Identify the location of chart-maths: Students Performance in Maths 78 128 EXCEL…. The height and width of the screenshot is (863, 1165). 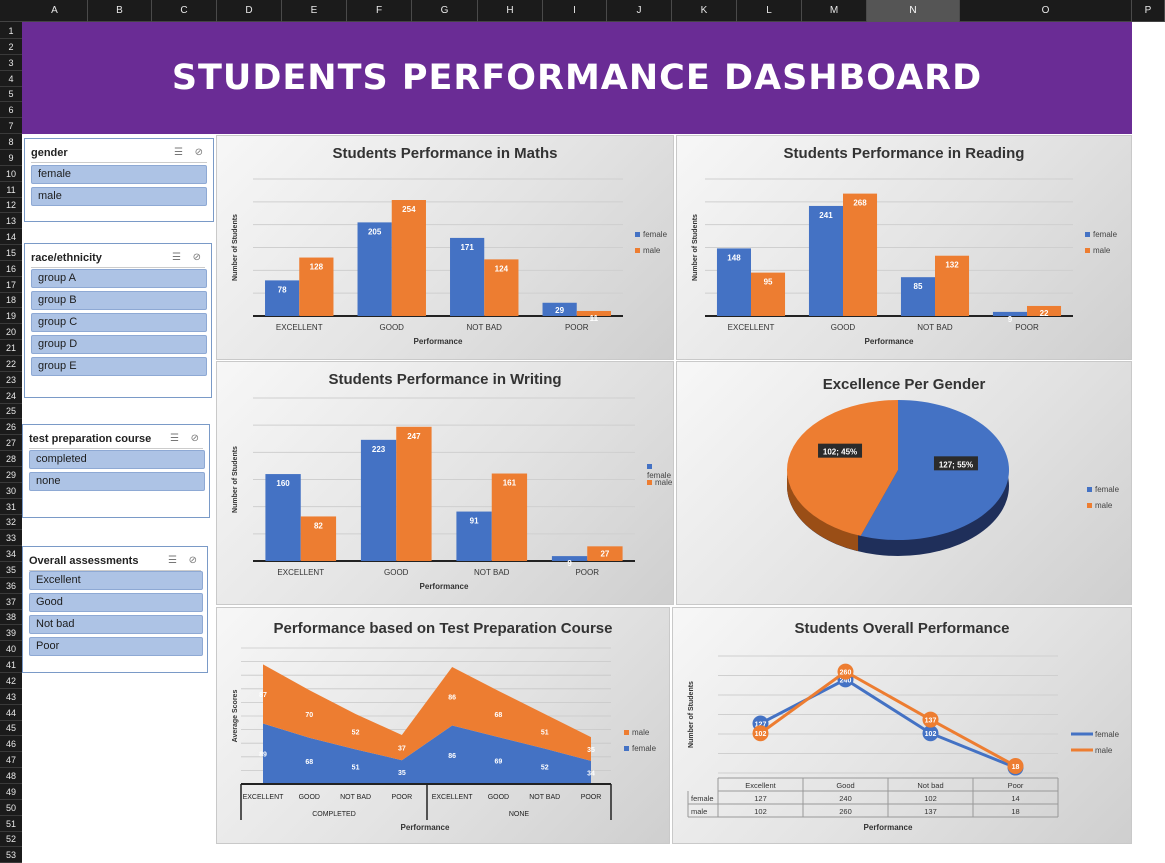
(445, 247).